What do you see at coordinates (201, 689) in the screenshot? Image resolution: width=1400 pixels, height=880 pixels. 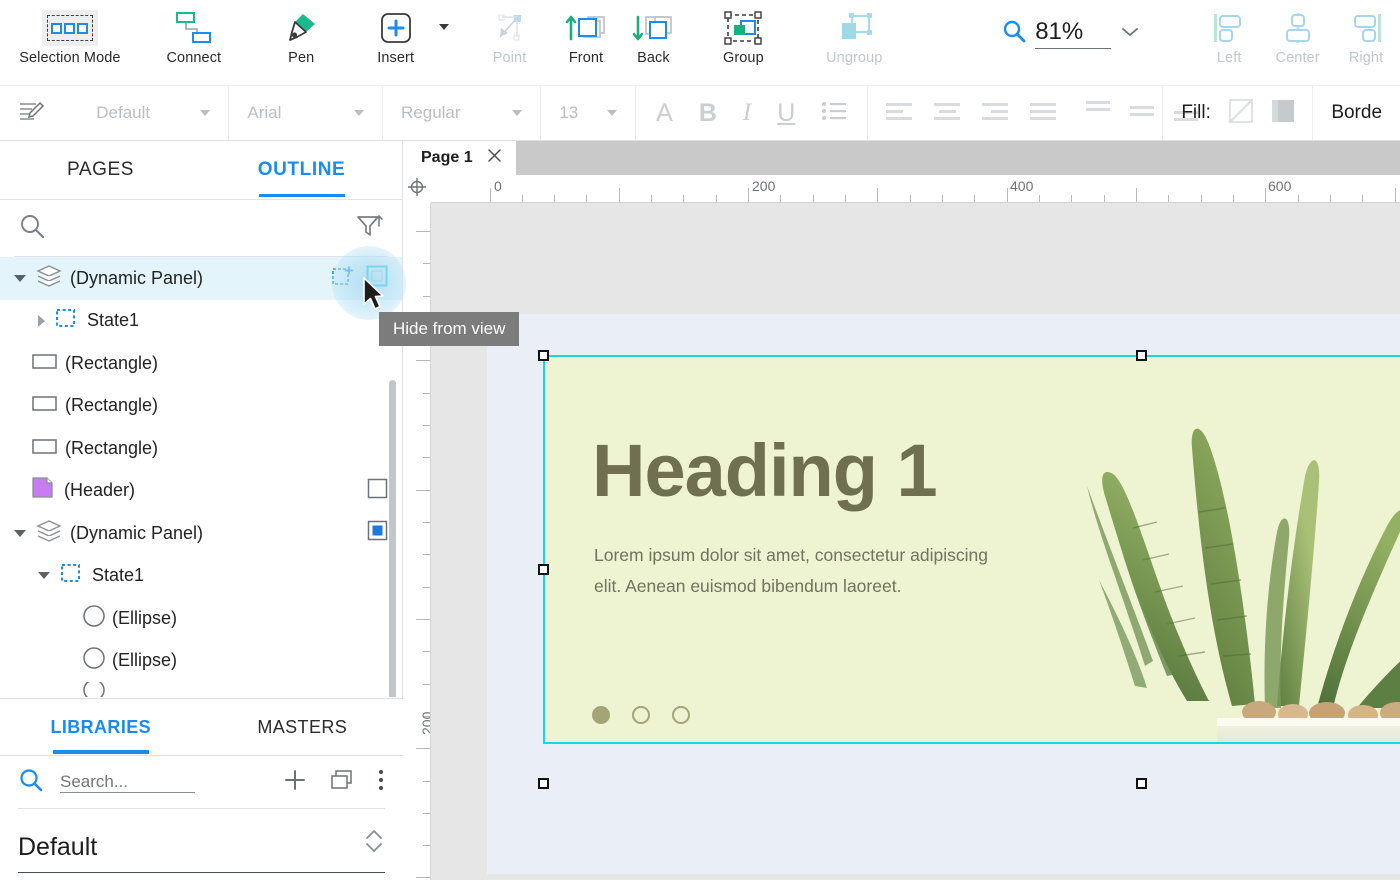 I see `tree-row` at bounding box center [201, 689].